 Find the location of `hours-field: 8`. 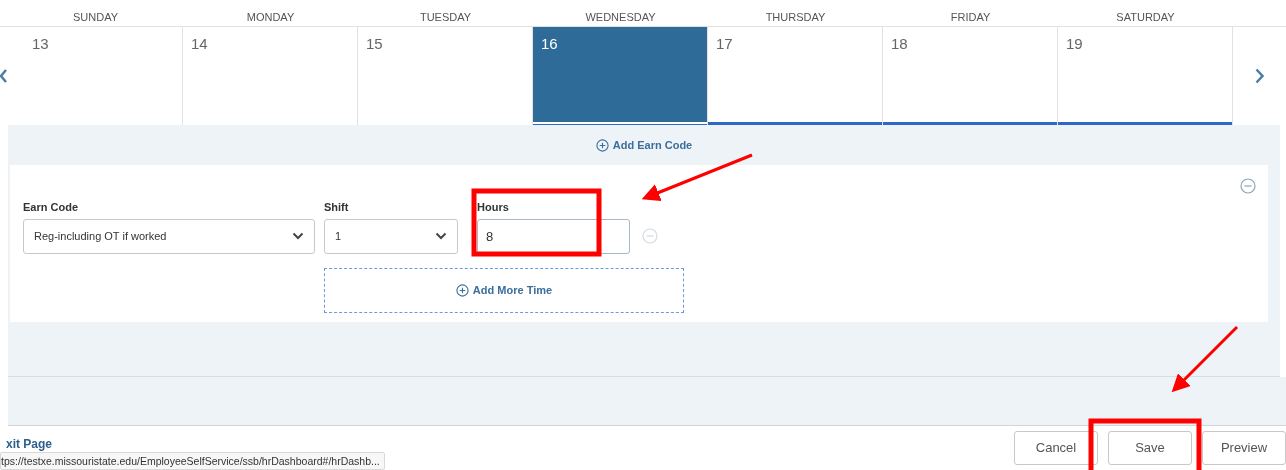

hours-field: 8 is located at coordinates (553, 236).